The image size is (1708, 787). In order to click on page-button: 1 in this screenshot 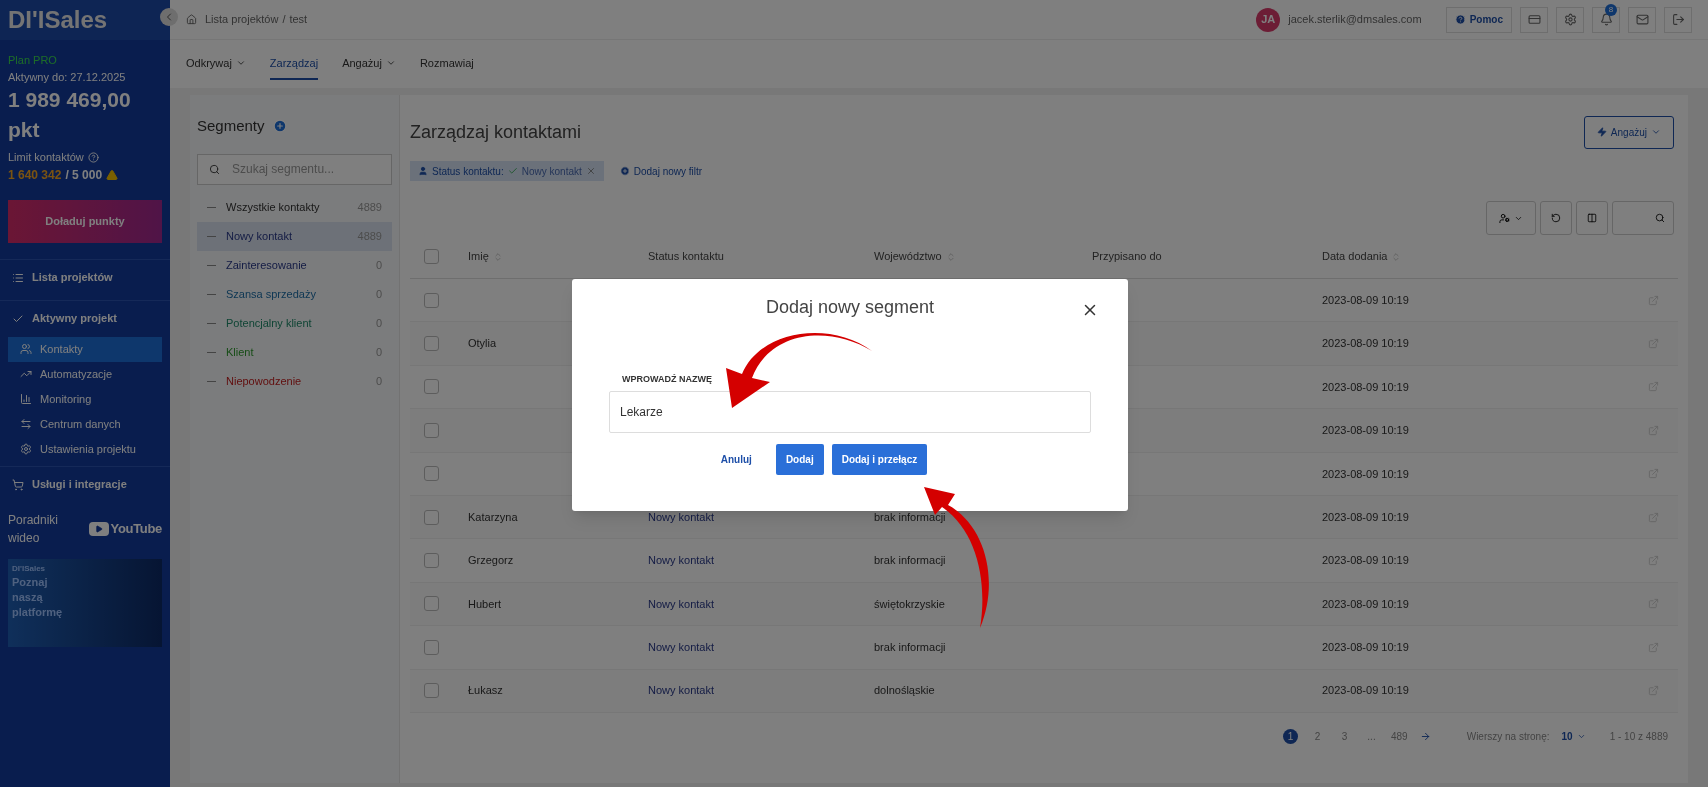, I will do `click(1290, 737)`.